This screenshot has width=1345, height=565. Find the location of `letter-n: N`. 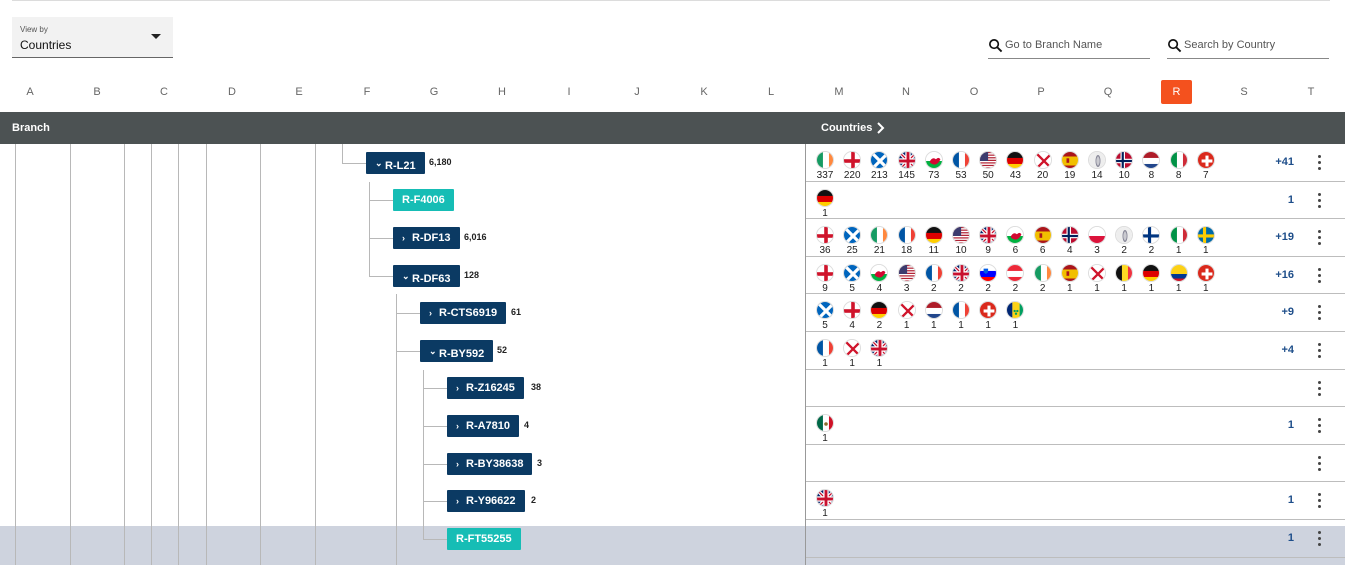

letter-n: N is located at coordinates (906, 92).